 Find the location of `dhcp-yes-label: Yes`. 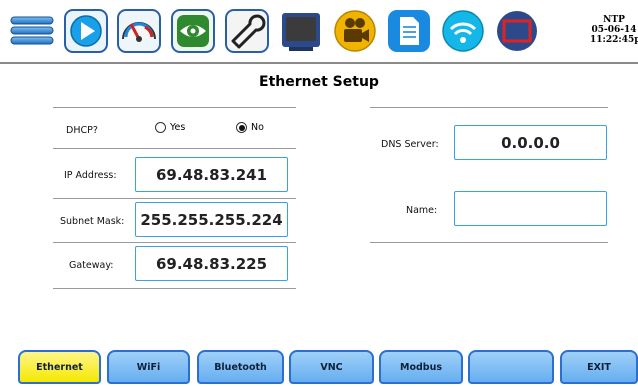

dhcp-yes-label: Yes is located at coordinates (178, 127).